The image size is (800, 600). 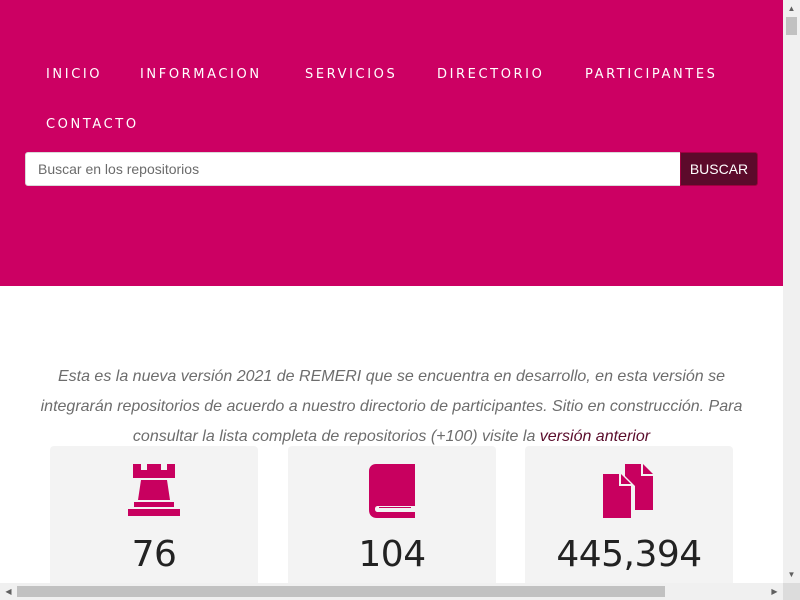 I want to click on stat-value-documents: 445,394, so click(x=629, y=554).